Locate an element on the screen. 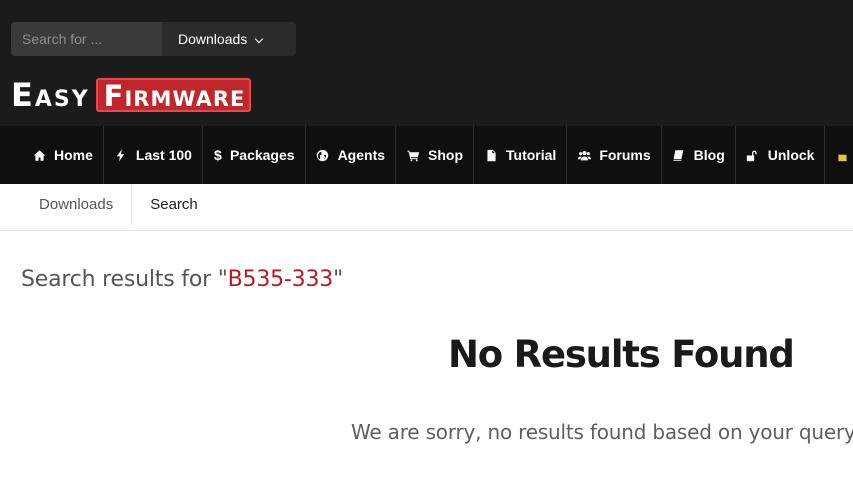 This screenshot has width=853, height=488. nav-item-overflow is located at coordinates (839, 155).